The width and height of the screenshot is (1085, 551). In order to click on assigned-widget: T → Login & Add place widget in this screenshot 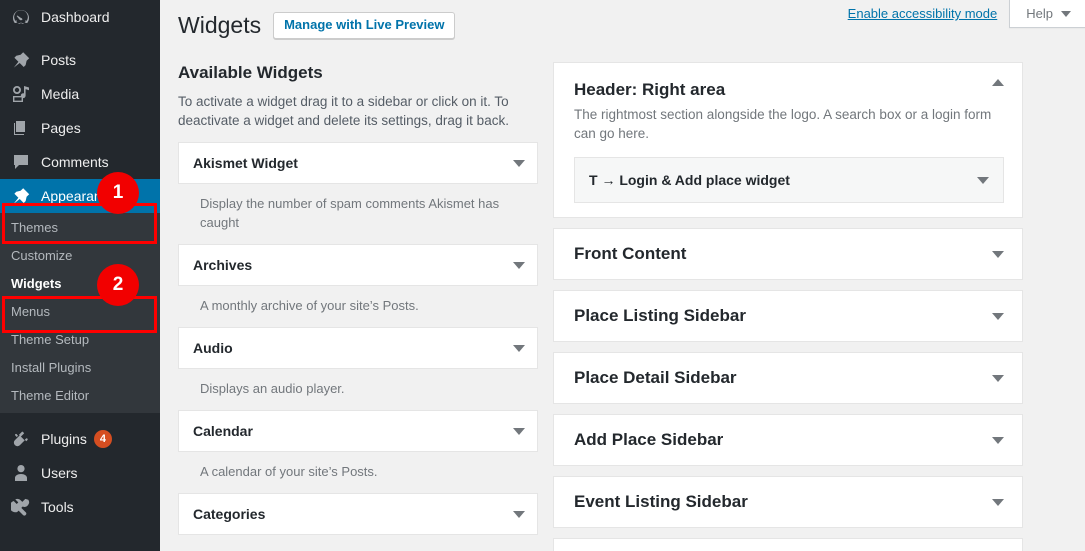, I will do `click(789, 180)`.